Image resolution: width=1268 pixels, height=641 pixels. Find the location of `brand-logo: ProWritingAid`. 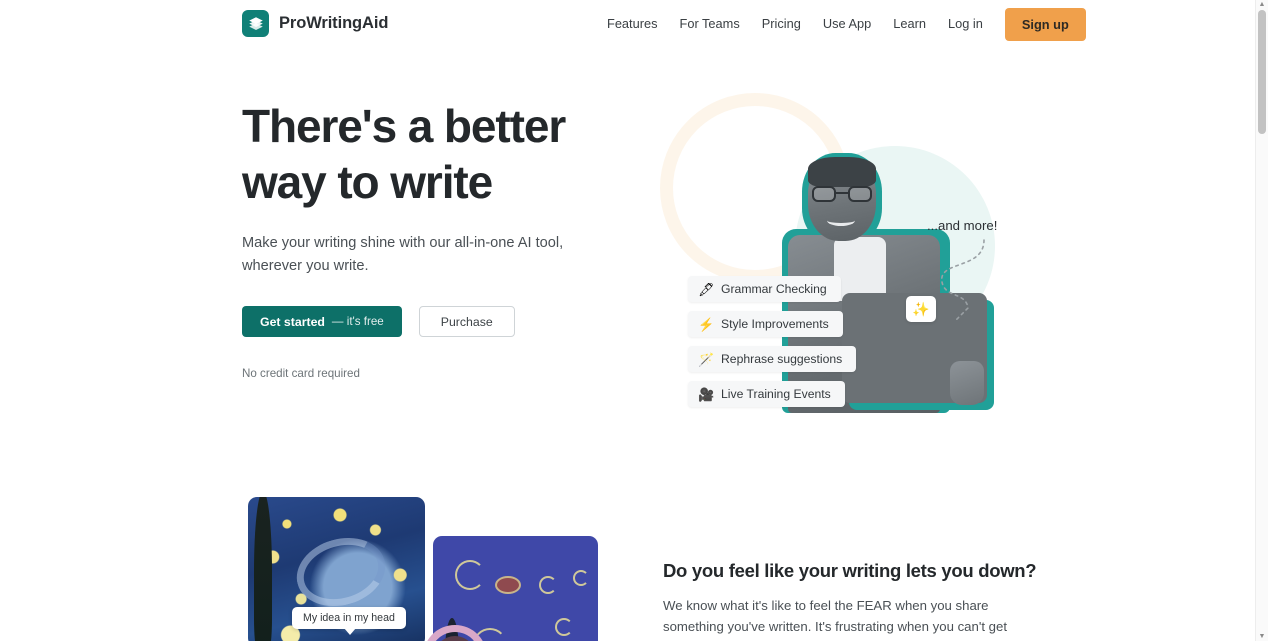

brand-logo: ProWritingAid is located at coordinates (315, 23).